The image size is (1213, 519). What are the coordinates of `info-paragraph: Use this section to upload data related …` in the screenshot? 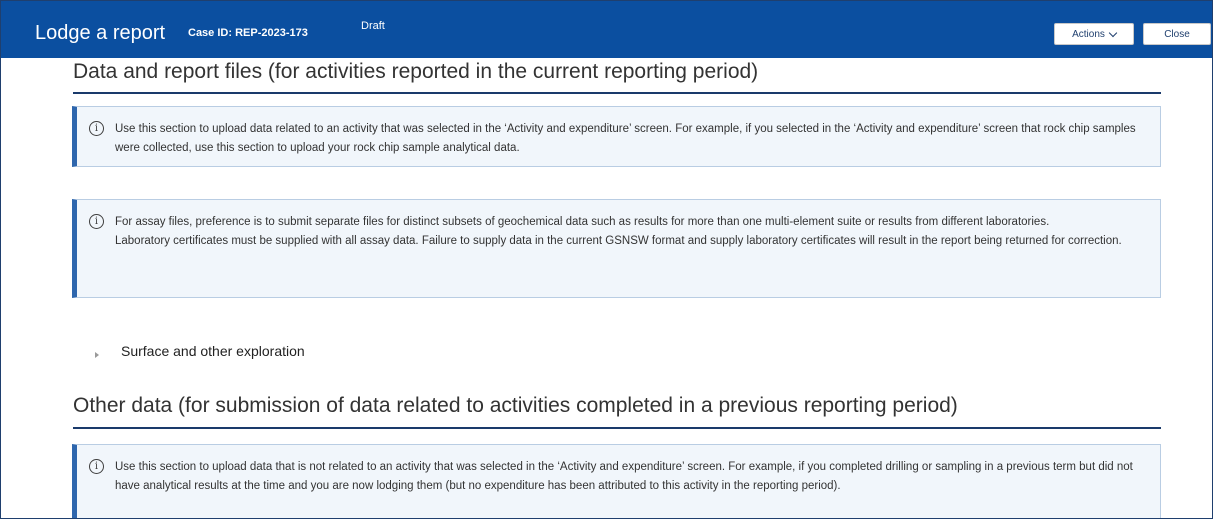 It's located at (625, 138).